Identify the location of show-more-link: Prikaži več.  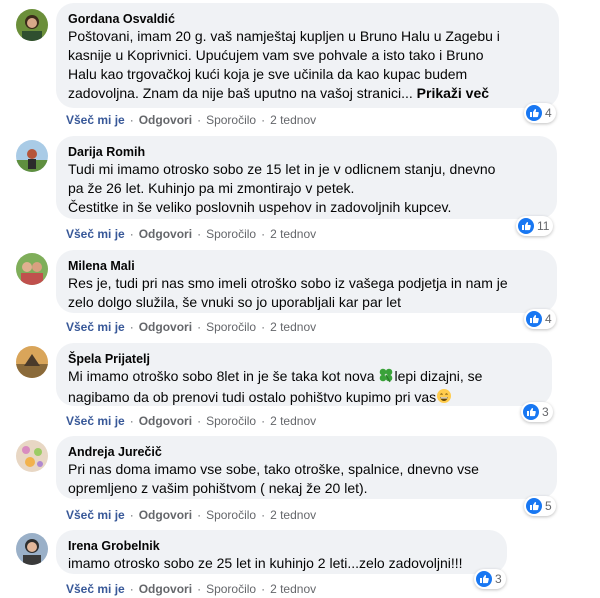
(453, 93).